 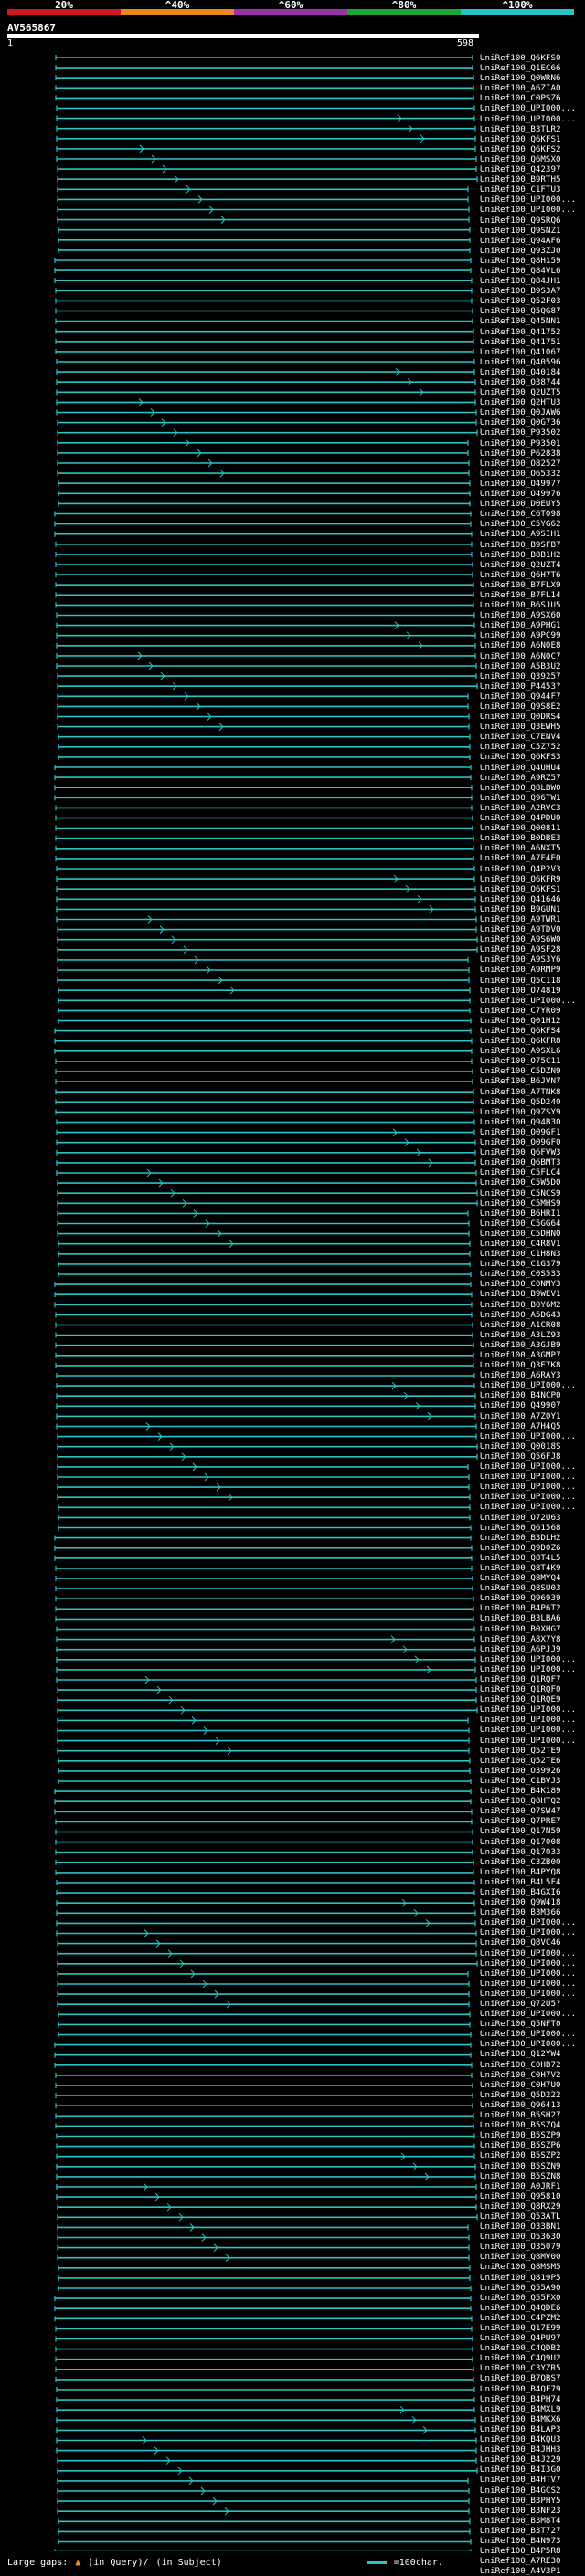 I want to click on hit-label: UniRef100_C7YR09, so click(x=531, y=1011).